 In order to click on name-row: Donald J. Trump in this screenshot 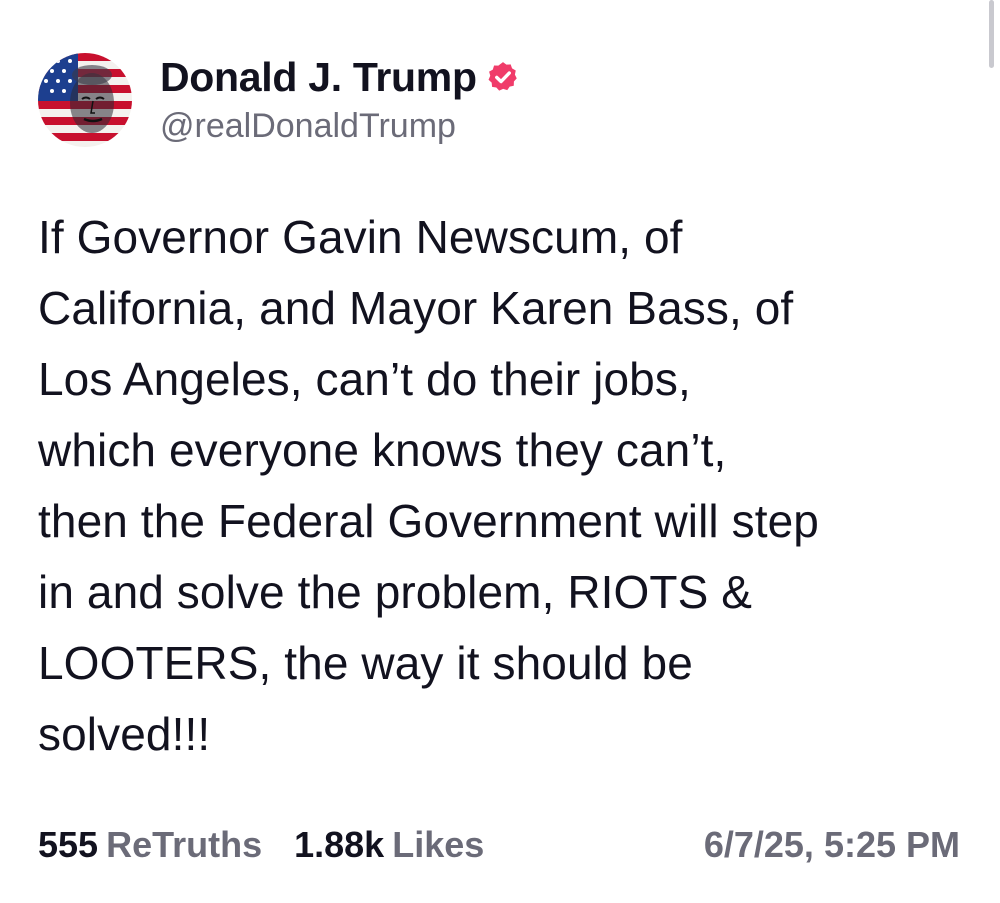, I will do `click(340, 77)`.